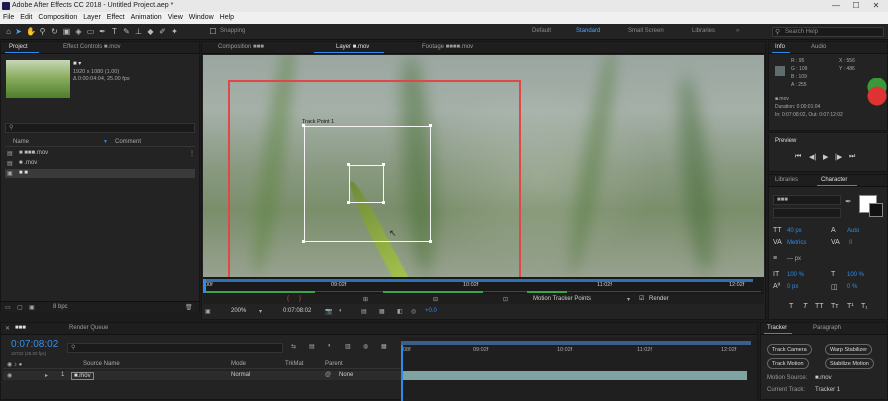 This screenshot has height=401, width=888. Describe the element at coordinates (82, 376) in the screenshot. I see `layer-name: ■.mov` at that location.